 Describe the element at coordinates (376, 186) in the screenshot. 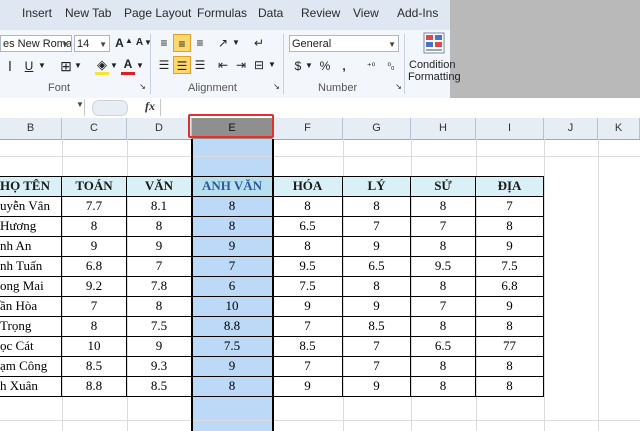

I see `table-header-cell: LÝ` at that location.